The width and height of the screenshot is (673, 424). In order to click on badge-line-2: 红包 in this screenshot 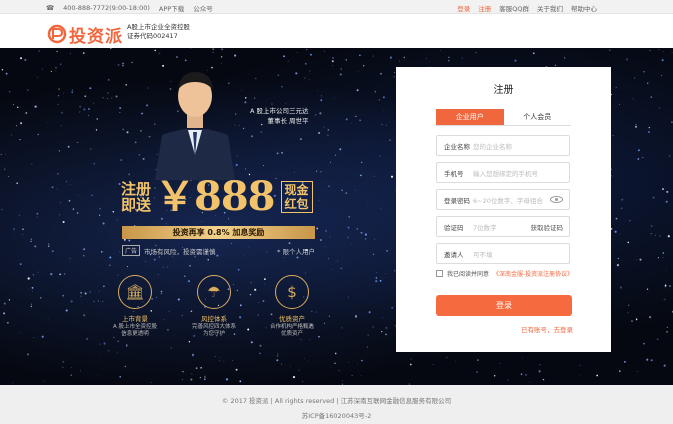, I will do `click(296, 204)`.